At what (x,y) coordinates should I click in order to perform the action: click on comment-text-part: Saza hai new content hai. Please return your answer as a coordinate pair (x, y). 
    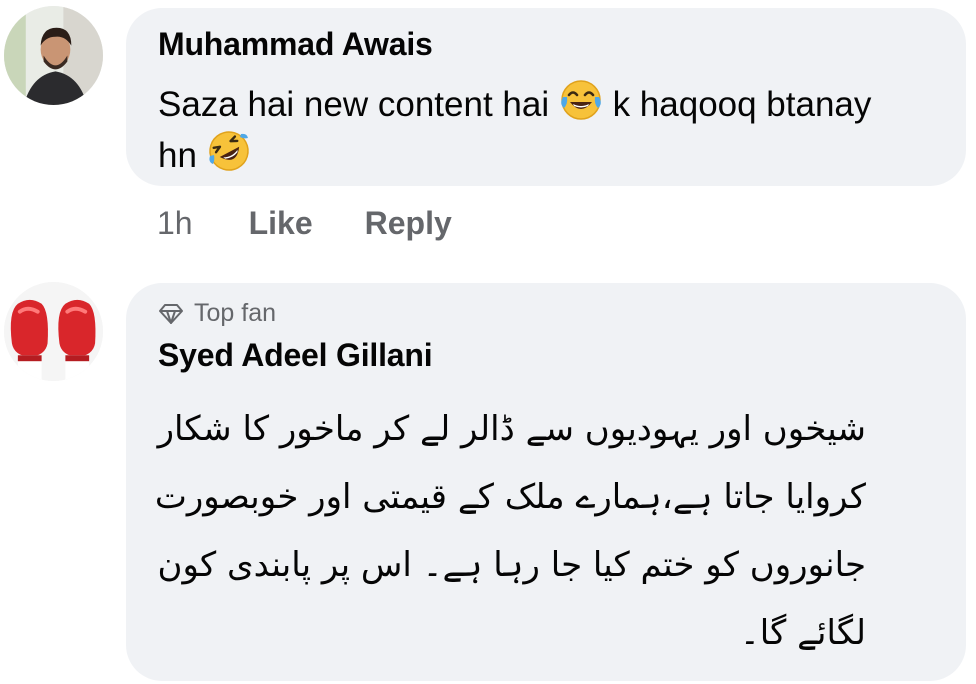
    Looking at the image, I should click on (354, 104).